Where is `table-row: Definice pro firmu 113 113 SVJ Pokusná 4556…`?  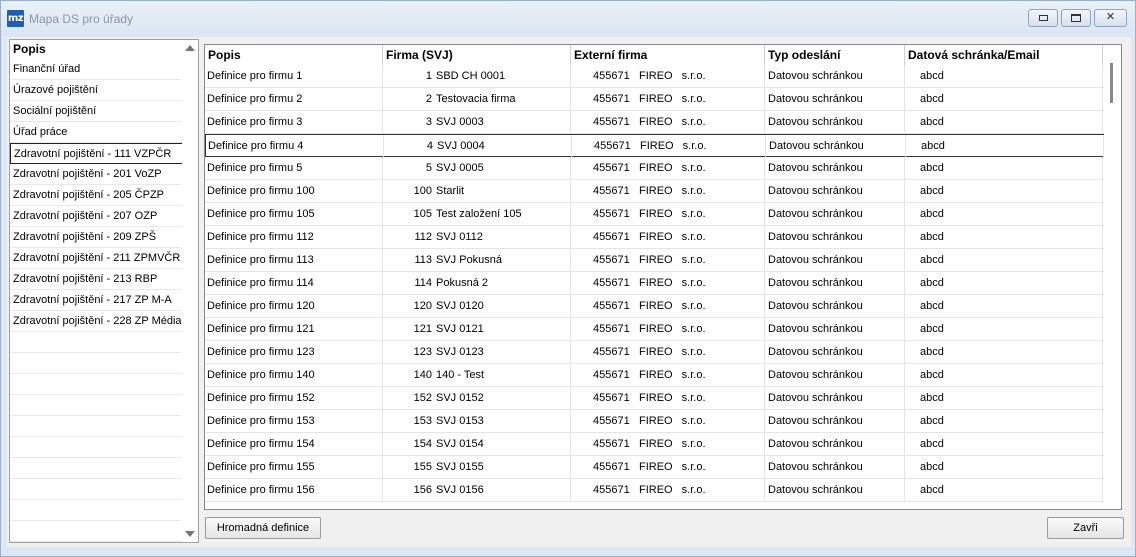
table-row: Definice pro firmu 113 113 SVJ Pokusná 4556… is located at coordinates (655, 260).